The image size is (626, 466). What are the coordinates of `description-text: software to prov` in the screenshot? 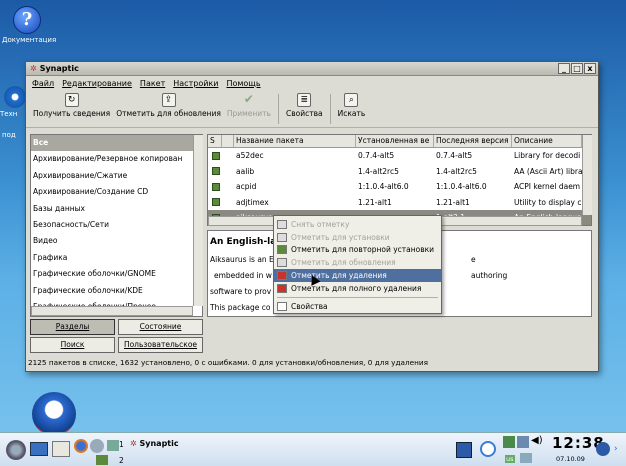 It's located at (241, 291).